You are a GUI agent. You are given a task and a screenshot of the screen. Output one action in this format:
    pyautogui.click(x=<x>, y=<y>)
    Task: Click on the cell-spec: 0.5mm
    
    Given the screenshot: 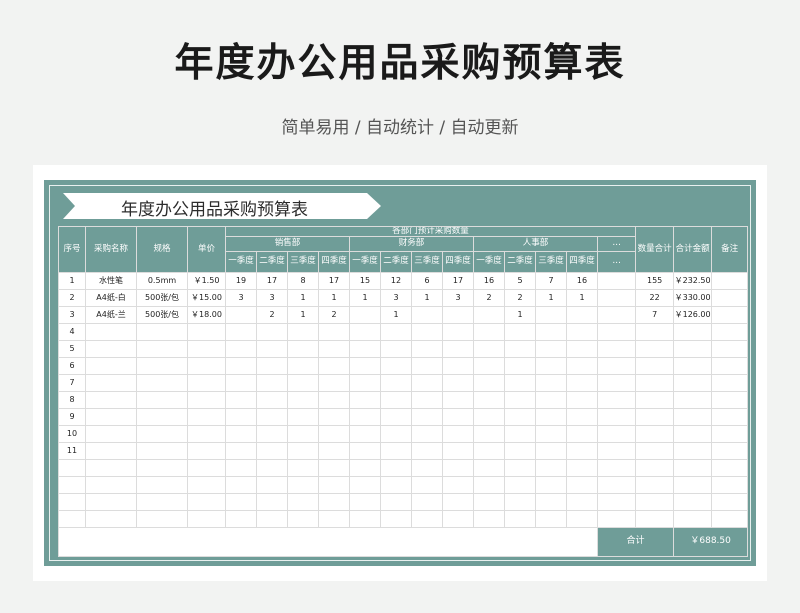 What is the action you would take?
    pyautogui.click(x=162, y=280)
    